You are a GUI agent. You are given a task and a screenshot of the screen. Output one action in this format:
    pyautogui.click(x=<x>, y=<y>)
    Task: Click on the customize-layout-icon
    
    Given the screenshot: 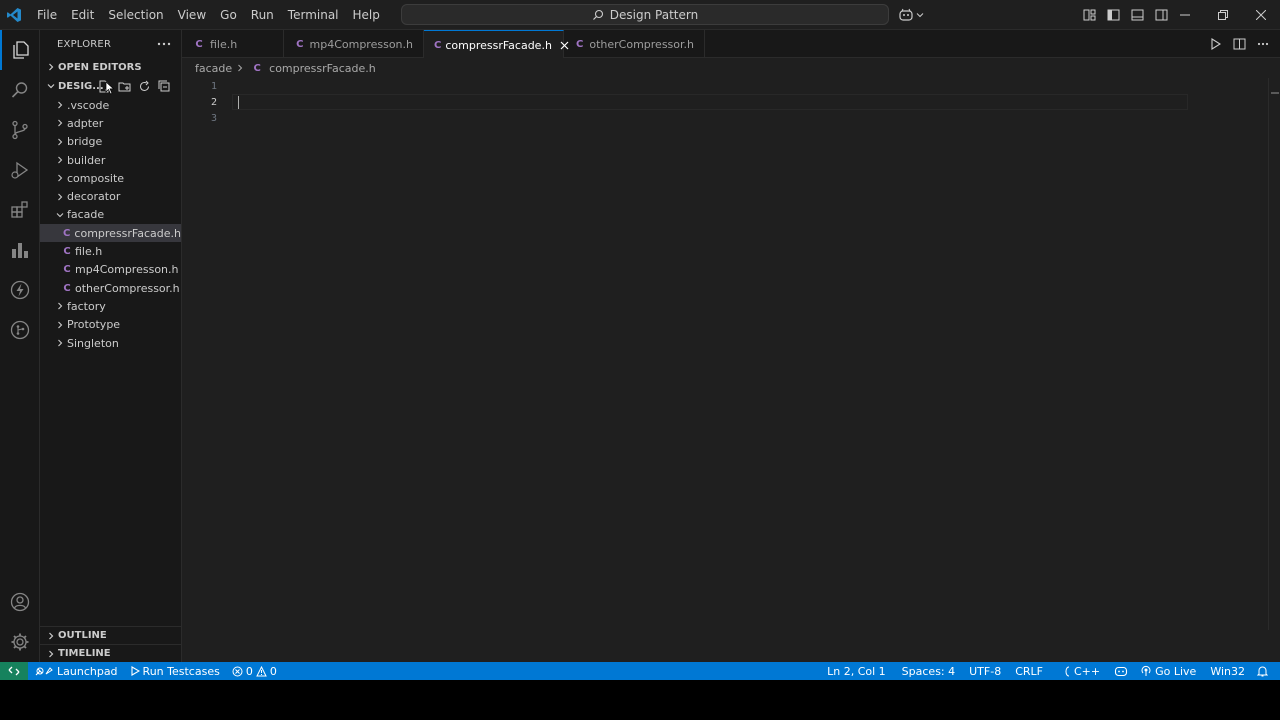 What is the action you would take?
    pyautogui.click(x=1089, y=15)
    